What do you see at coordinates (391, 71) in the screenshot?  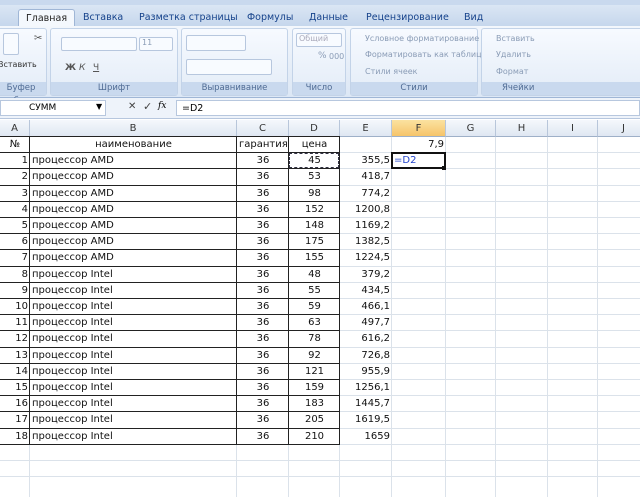 I see `cell-styles-button: Стили ячеек` at bounding box center [391, 71].